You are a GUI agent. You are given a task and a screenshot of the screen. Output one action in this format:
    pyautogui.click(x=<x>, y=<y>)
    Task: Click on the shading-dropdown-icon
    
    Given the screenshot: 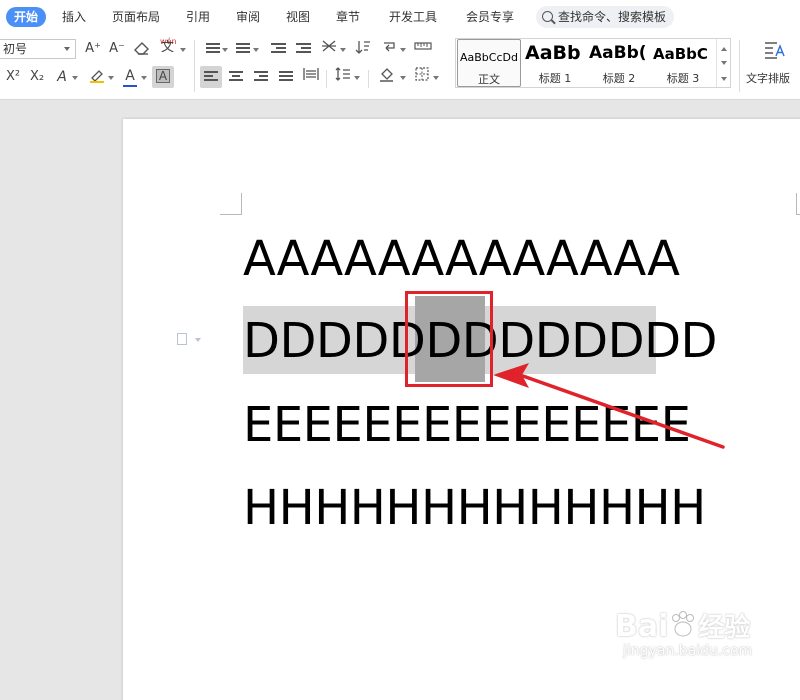 What is the action you would take?
    pyautogui.click(x=403, y=78)
    